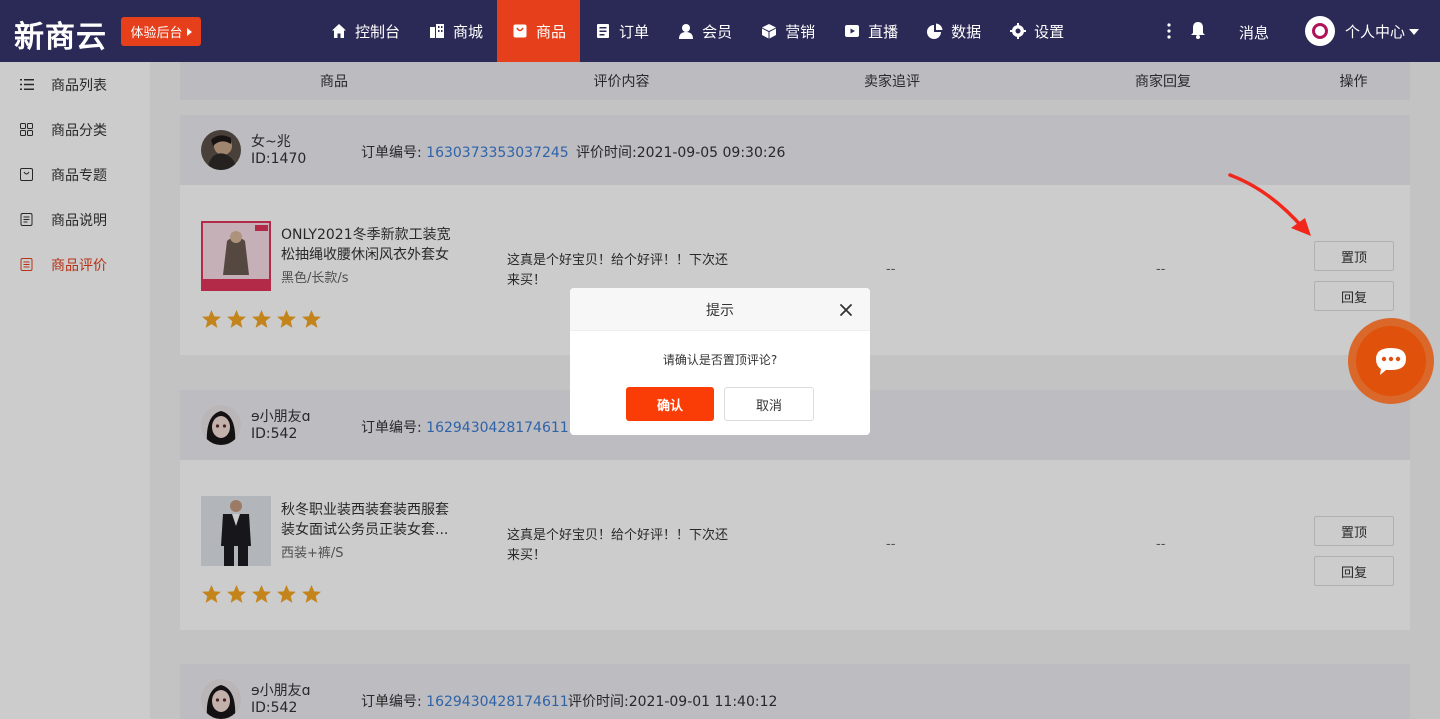 This screenshot has width=1440, height=719. What do you see at coordinates (1375, 32) in the screenshot?
I see `user-center-label: 个人中心` at bounding box center [1375, 32].